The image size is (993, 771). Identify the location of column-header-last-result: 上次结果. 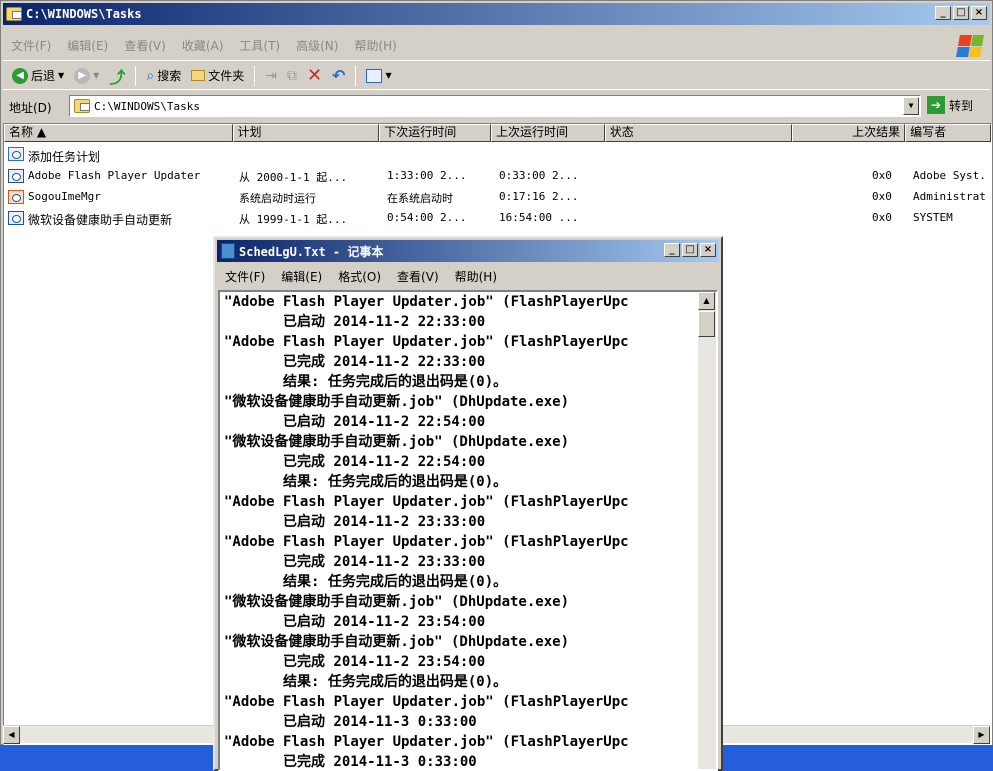
(849, 133).